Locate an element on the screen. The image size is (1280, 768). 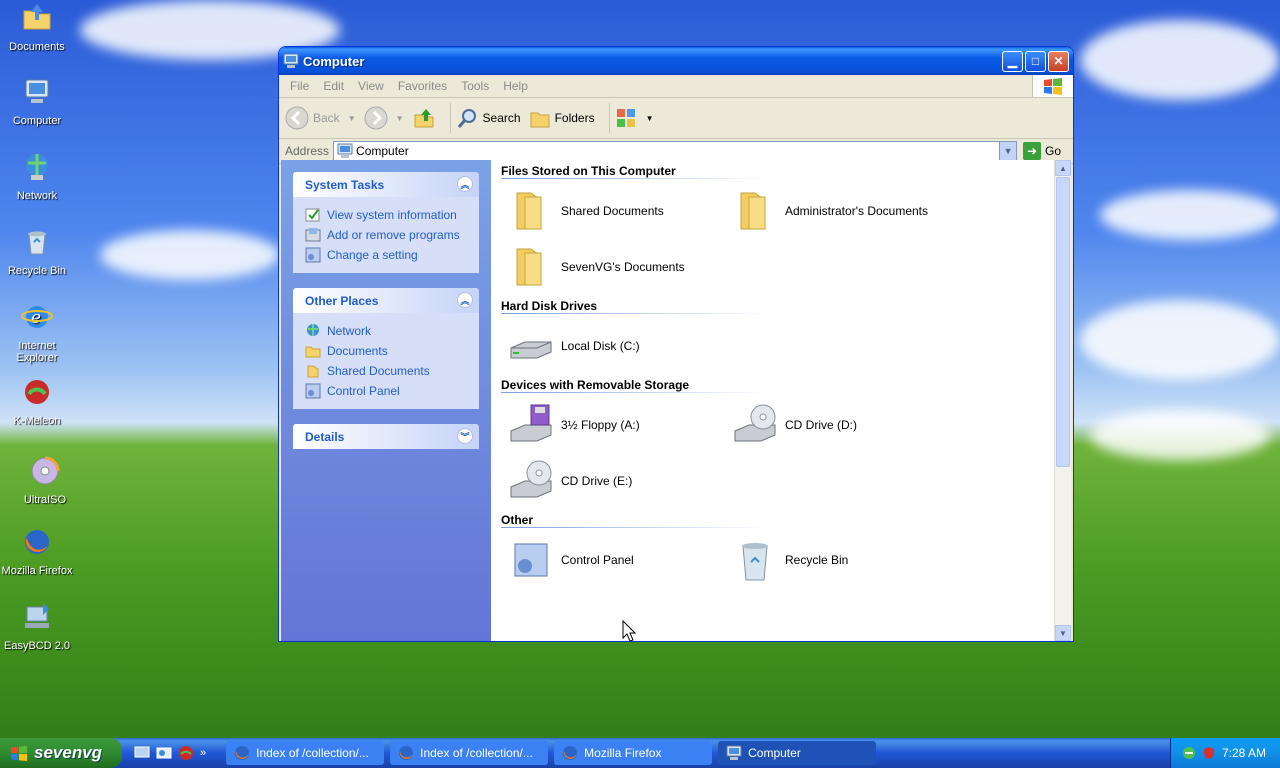
link-network: Network is located at coordinates (386, 331).